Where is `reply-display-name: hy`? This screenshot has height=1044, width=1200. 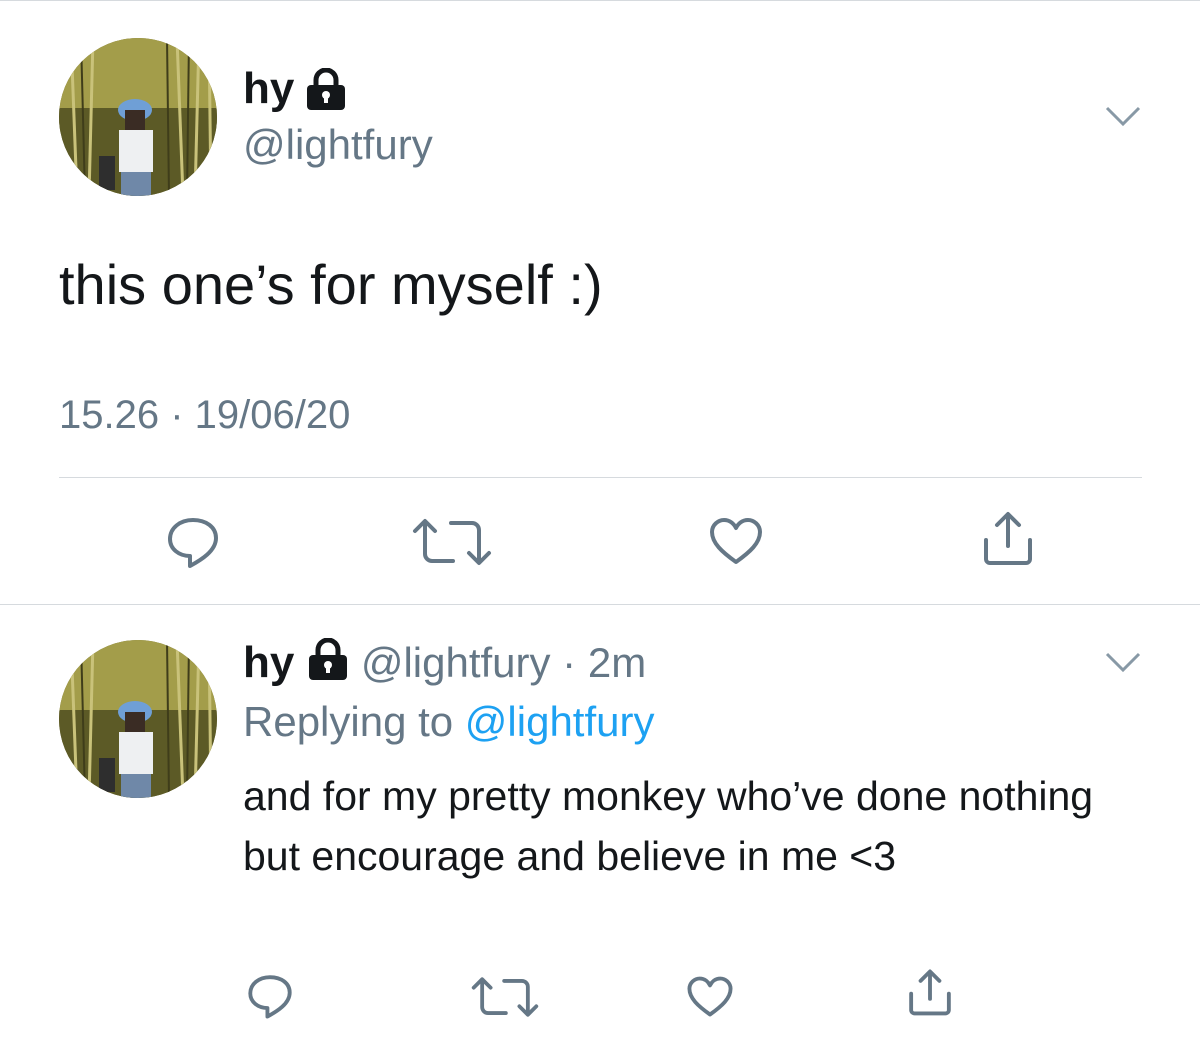 reply-display-name: hy is located at coordinates (268, 662).